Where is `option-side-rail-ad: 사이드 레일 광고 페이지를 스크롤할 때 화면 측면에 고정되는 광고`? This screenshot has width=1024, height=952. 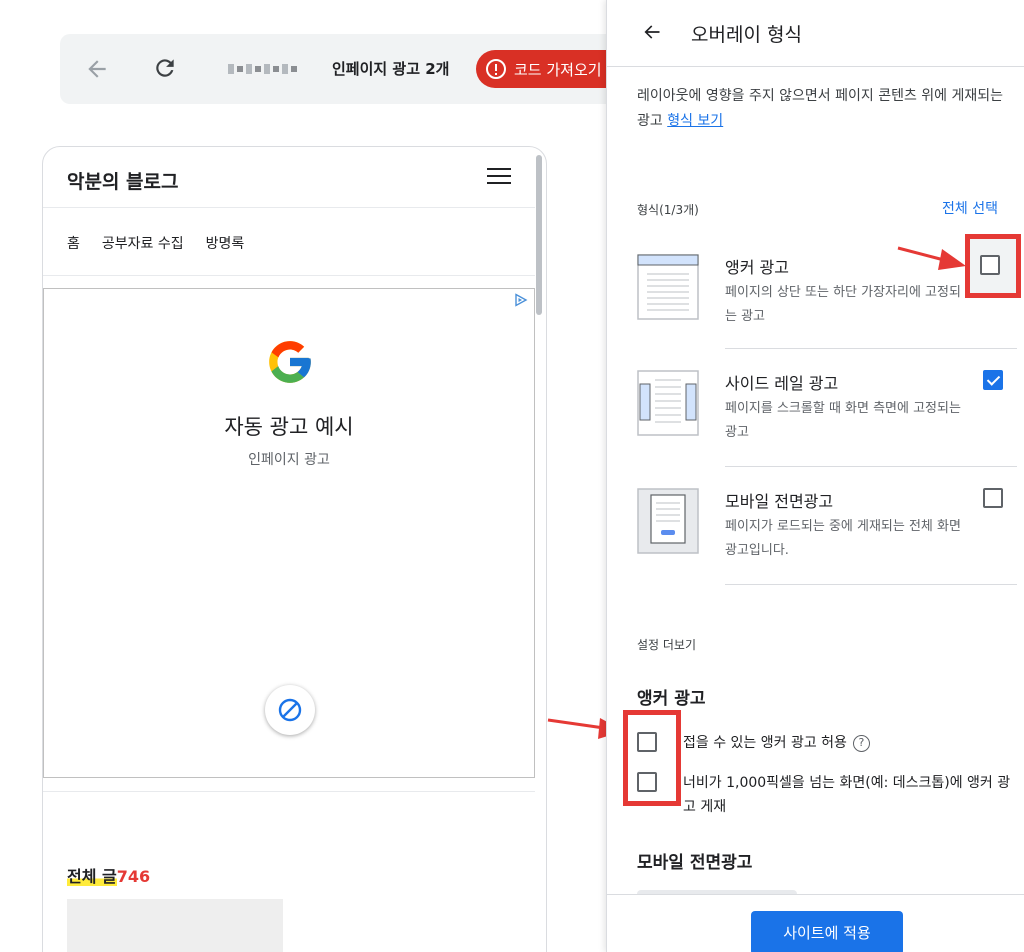 option-side-rail-ad: 사이드 레일 광고 페이지를 스크롤할 때 화면 측면에 고정되는 광고 is located at coordinates (827, 415).